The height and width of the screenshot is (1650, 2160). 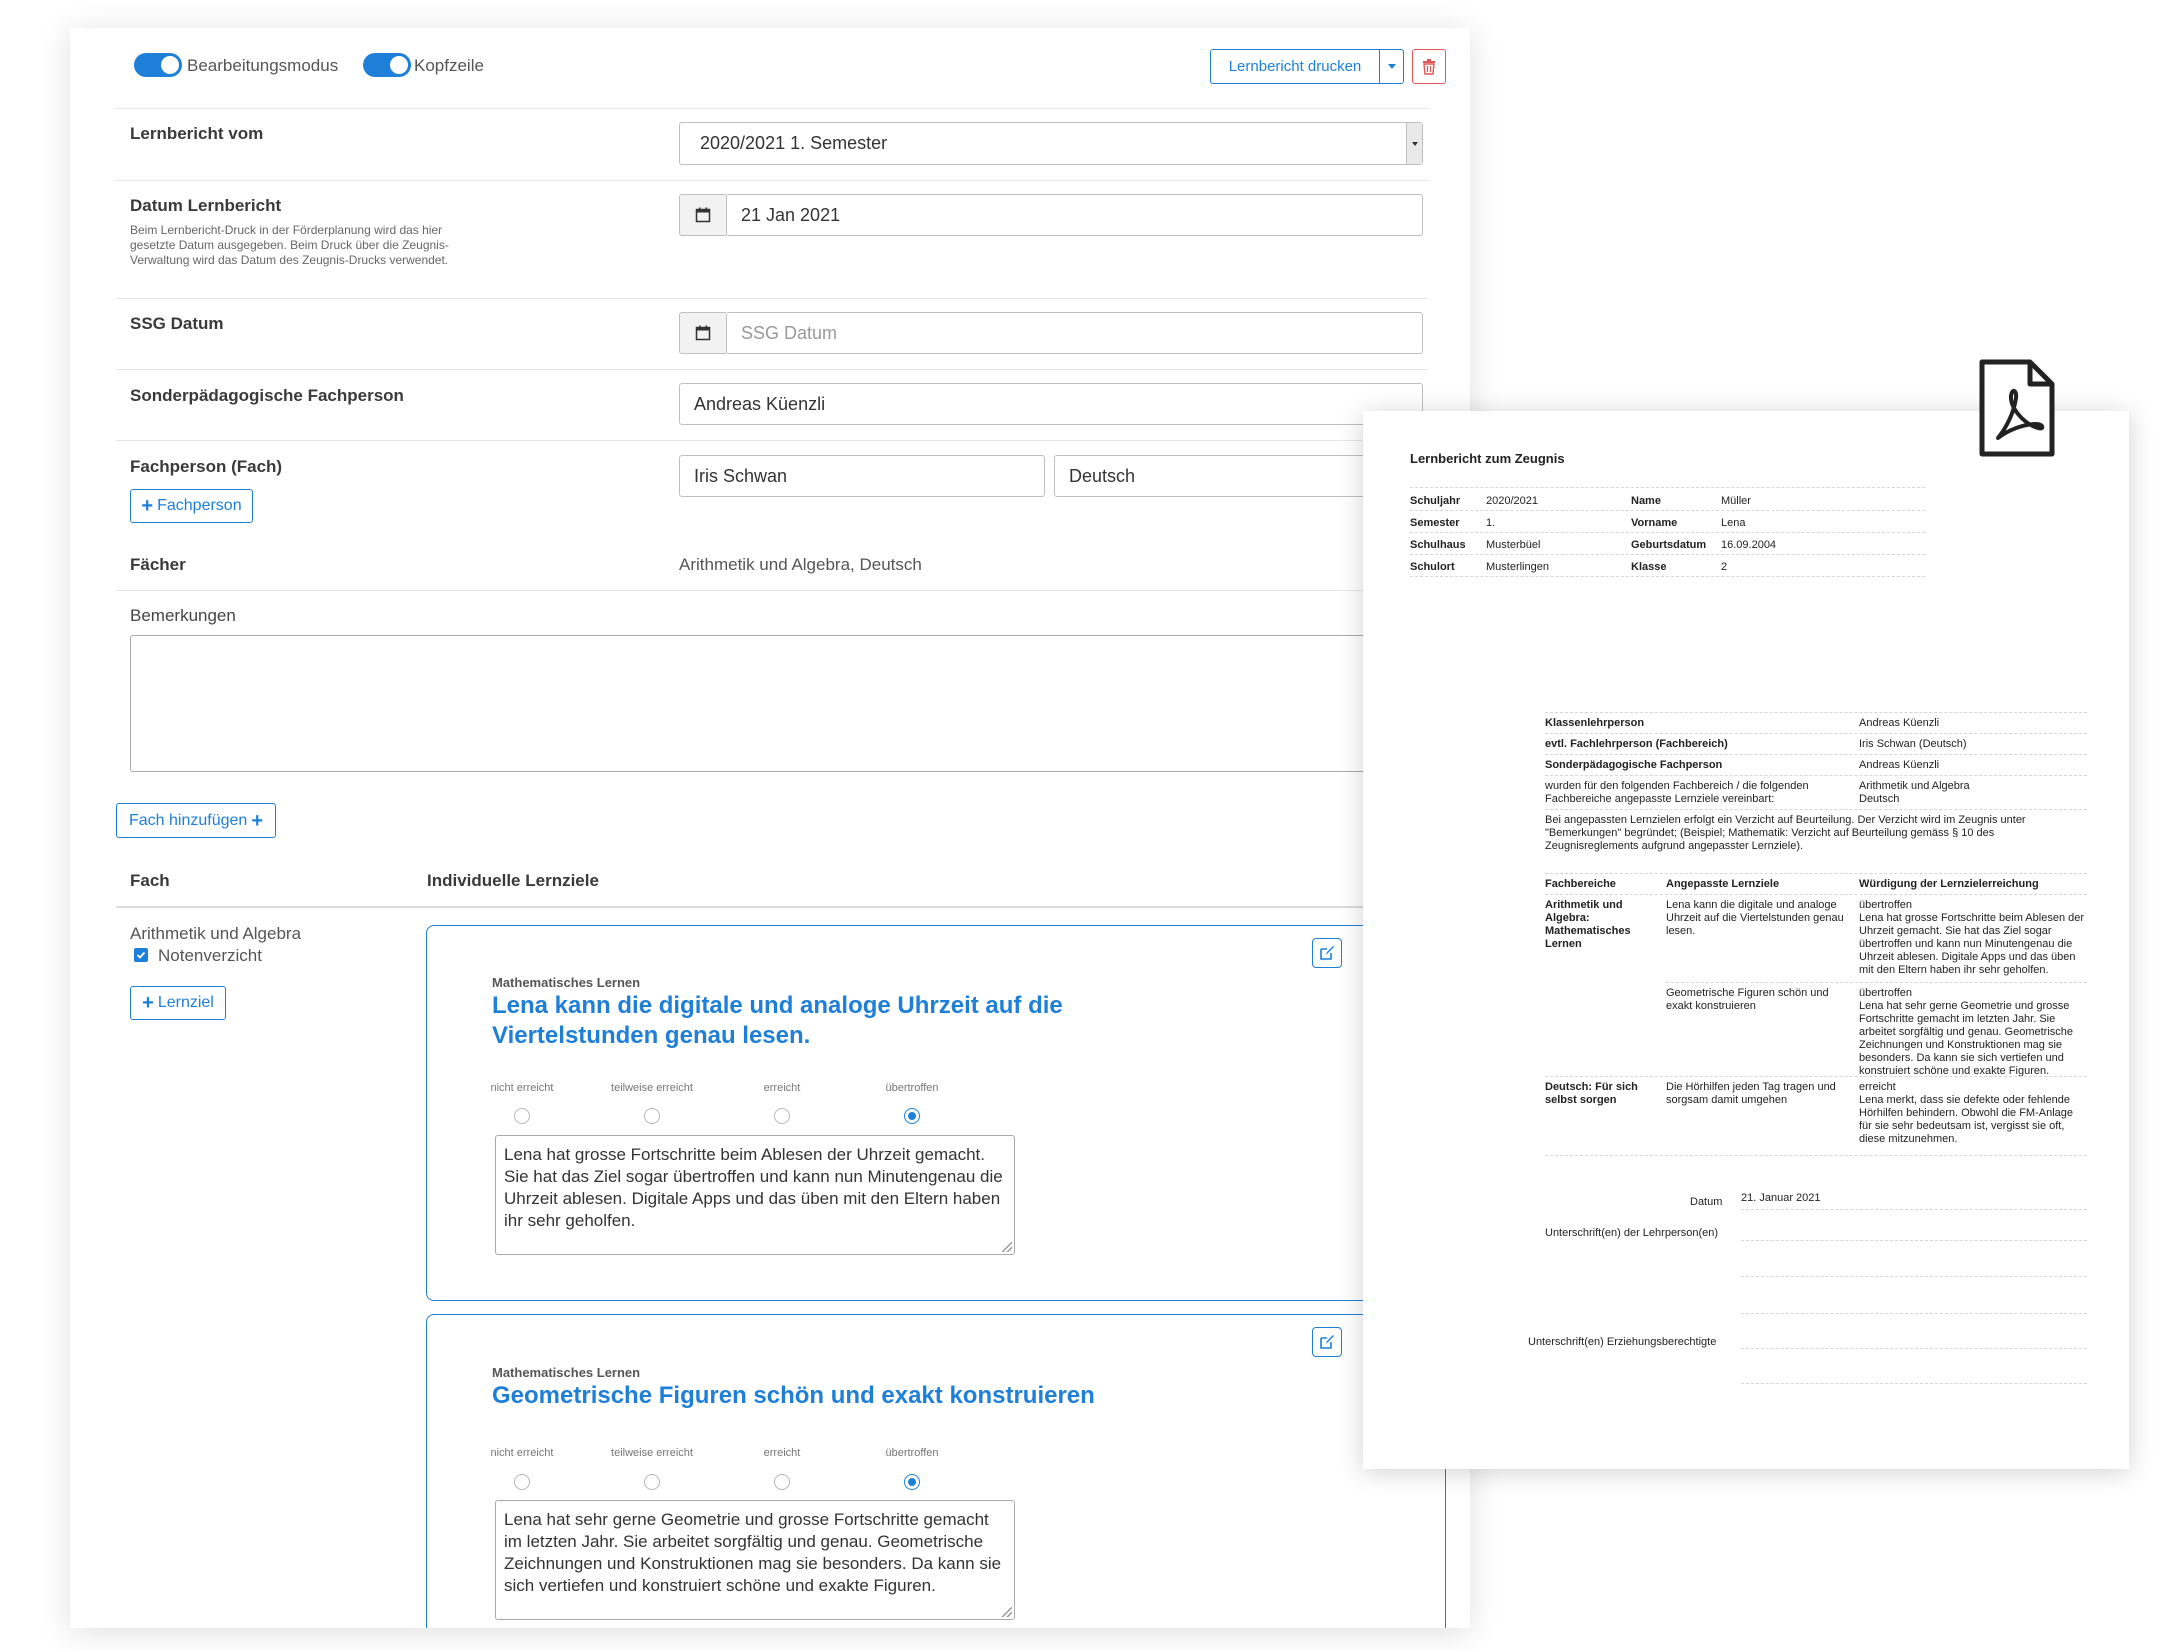 I want to click on notenverzicht-checkbox, so click(x=141, y=955).